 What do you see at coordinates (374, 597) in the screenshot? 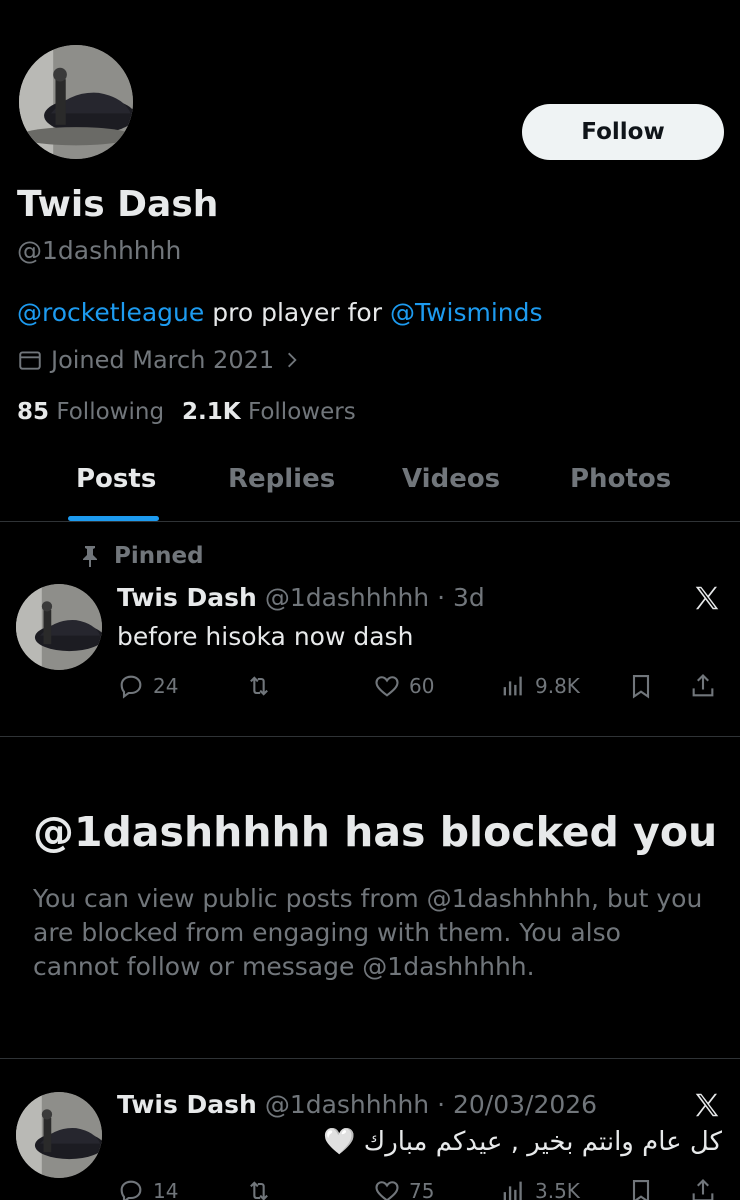
I see `post-author-handle-time: @1dashhhhh · 3d` at bounding box center [374, 597].